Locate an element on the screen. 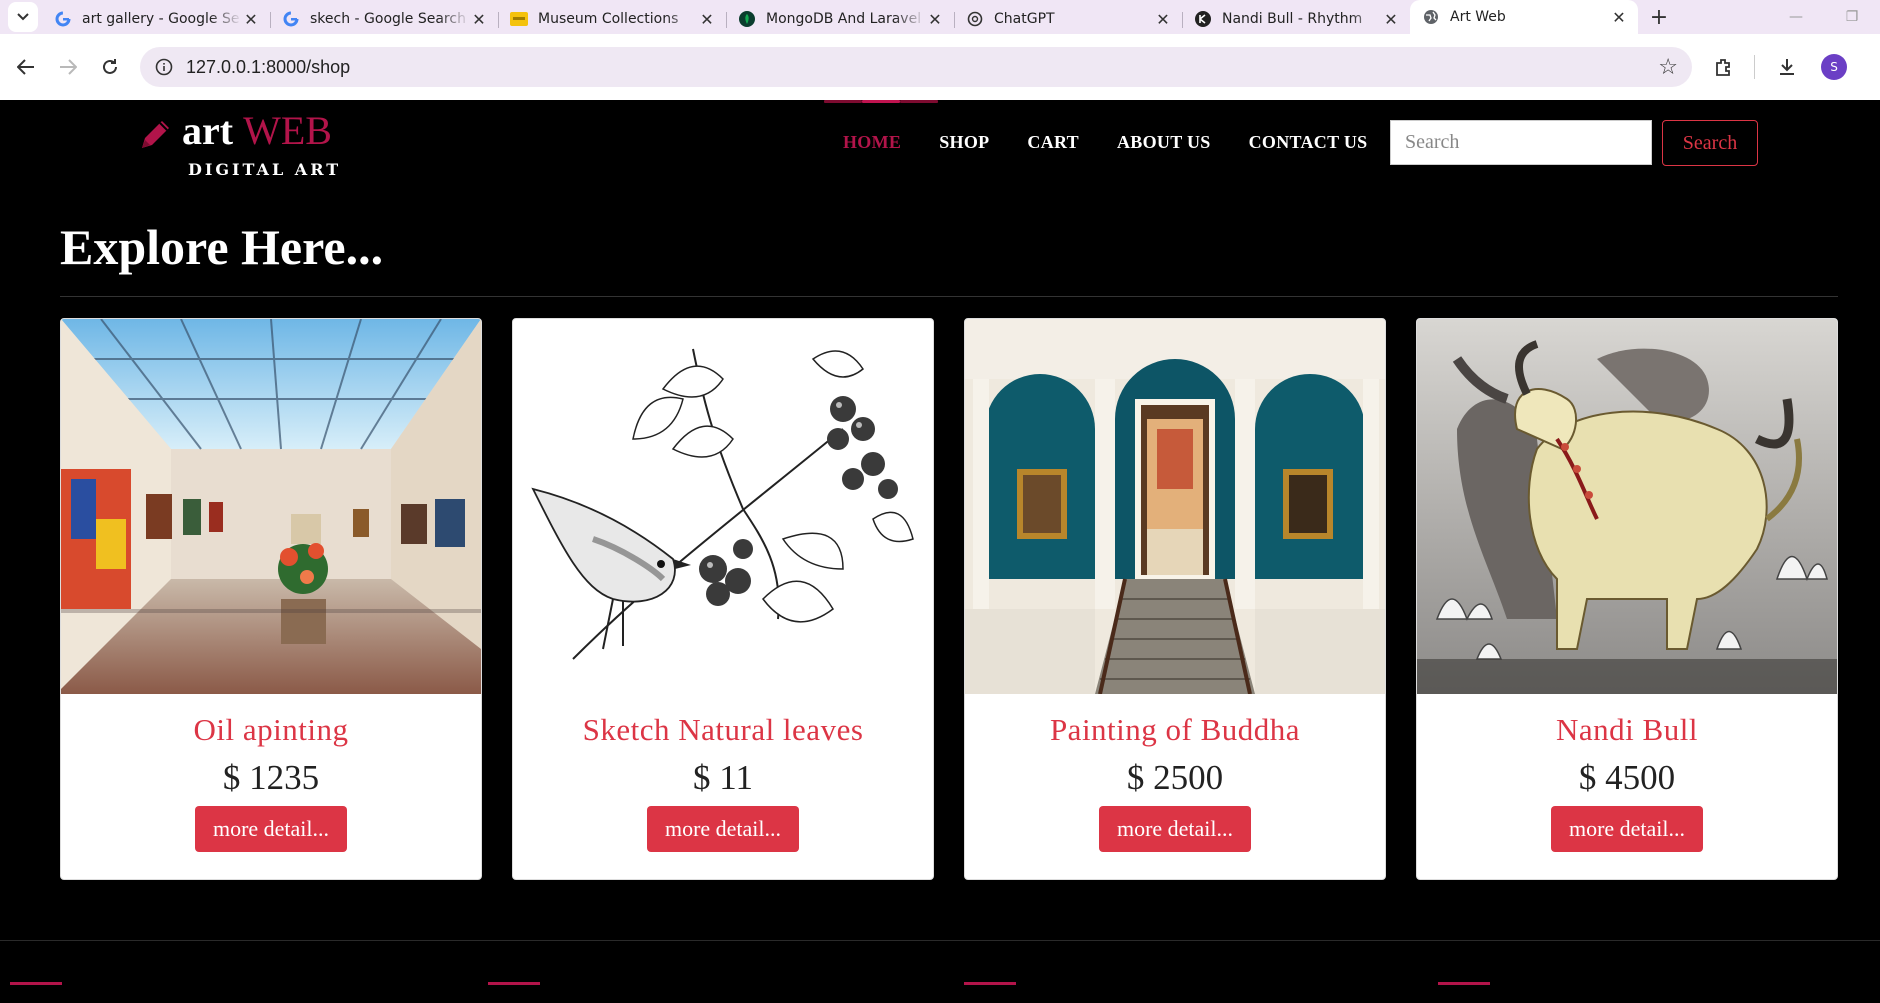 This screenshot has height=1003, width=1880. logo-text: art WEB is located at coordinates (257, 131).